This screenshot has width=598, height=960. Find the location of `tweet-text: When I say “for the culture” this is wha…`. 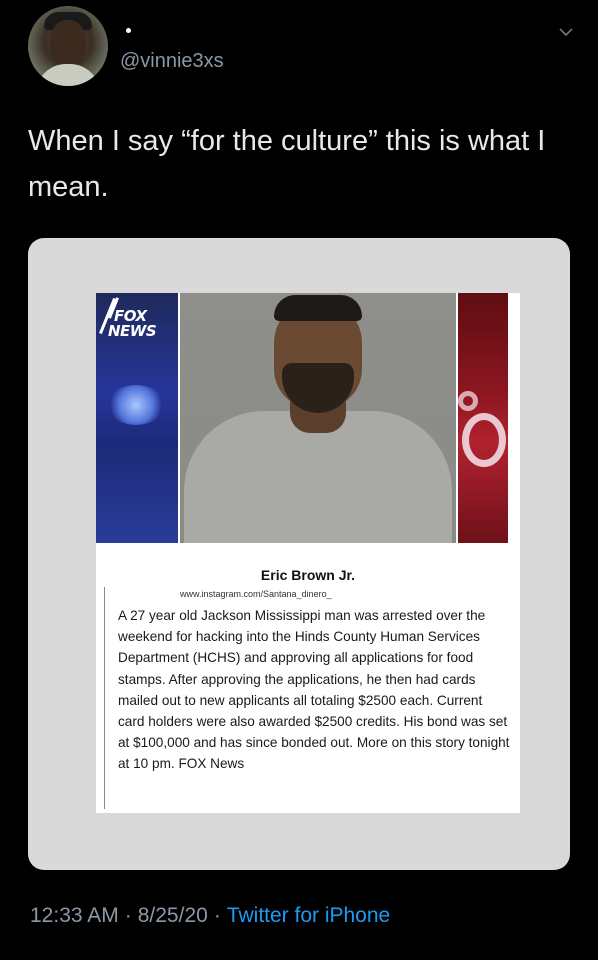

tweet-text: When I say “for the culture” this is wha… is located at coordinates (287, 164).